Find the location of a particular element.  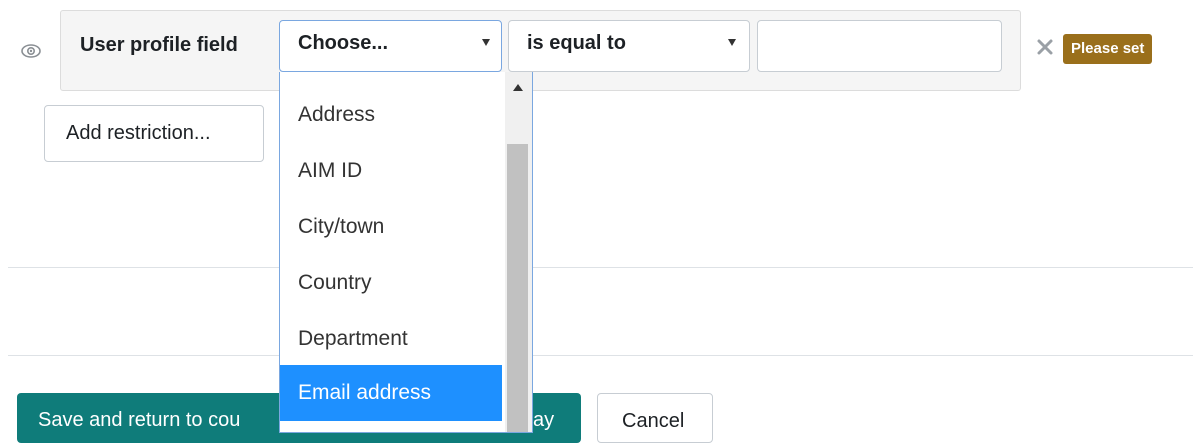

status-badge: Please set is located at coordinates (1108, 49).